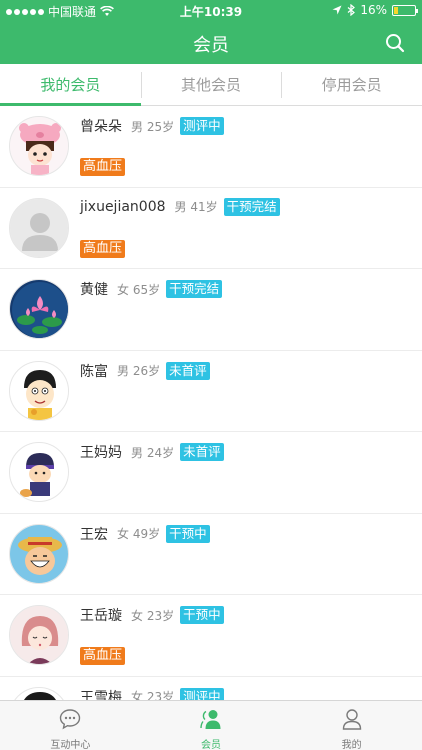 The height and width of the screenshot is (750, 422). What do you see at coordinates (101, 127) in the screenshot?
I see `member-name: 曾朵朵` at bounding box center [101, 127].